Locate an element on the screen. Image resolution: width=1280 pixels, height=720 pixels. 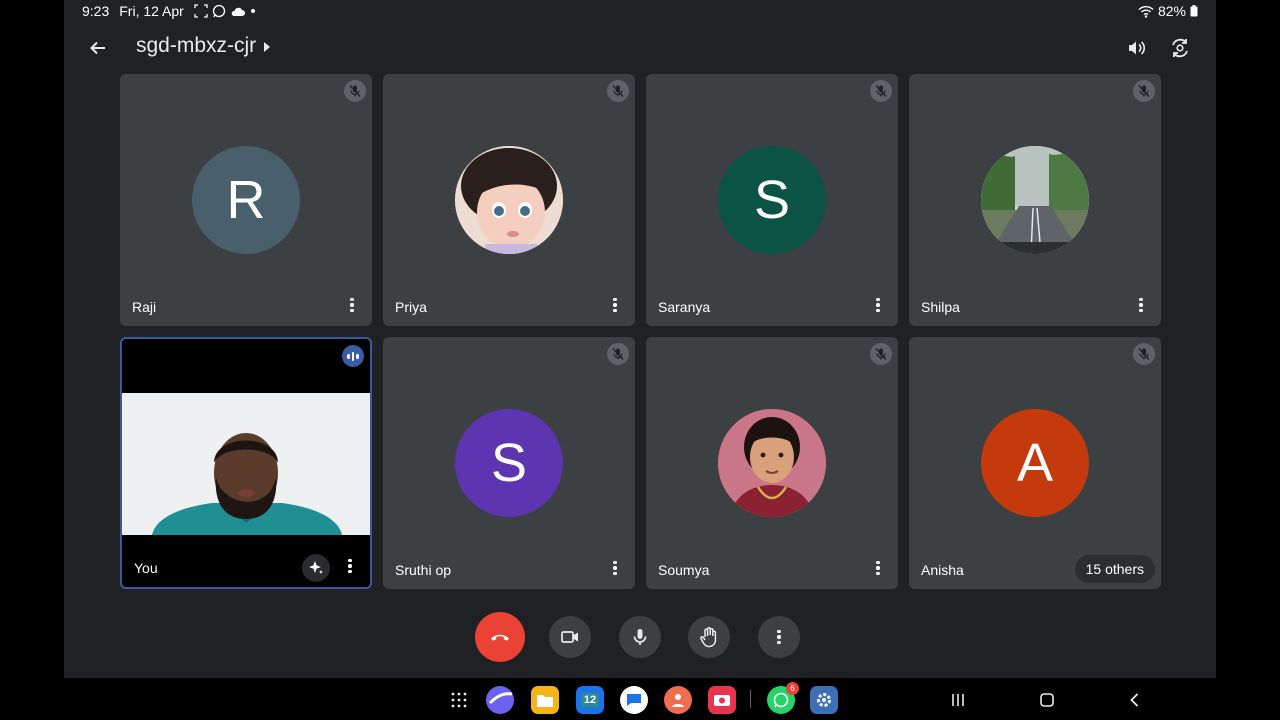
apps-grid-icon is located at coordinates (459, 700).